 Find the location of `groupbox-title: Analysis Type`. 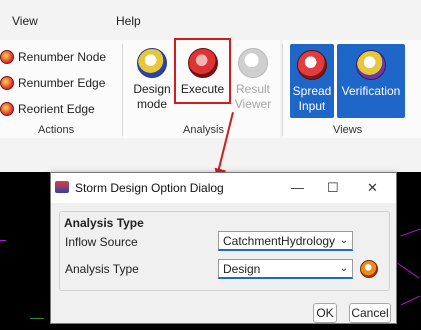

groupbox-title: Analysis Type is located at coordinates (104, 223).